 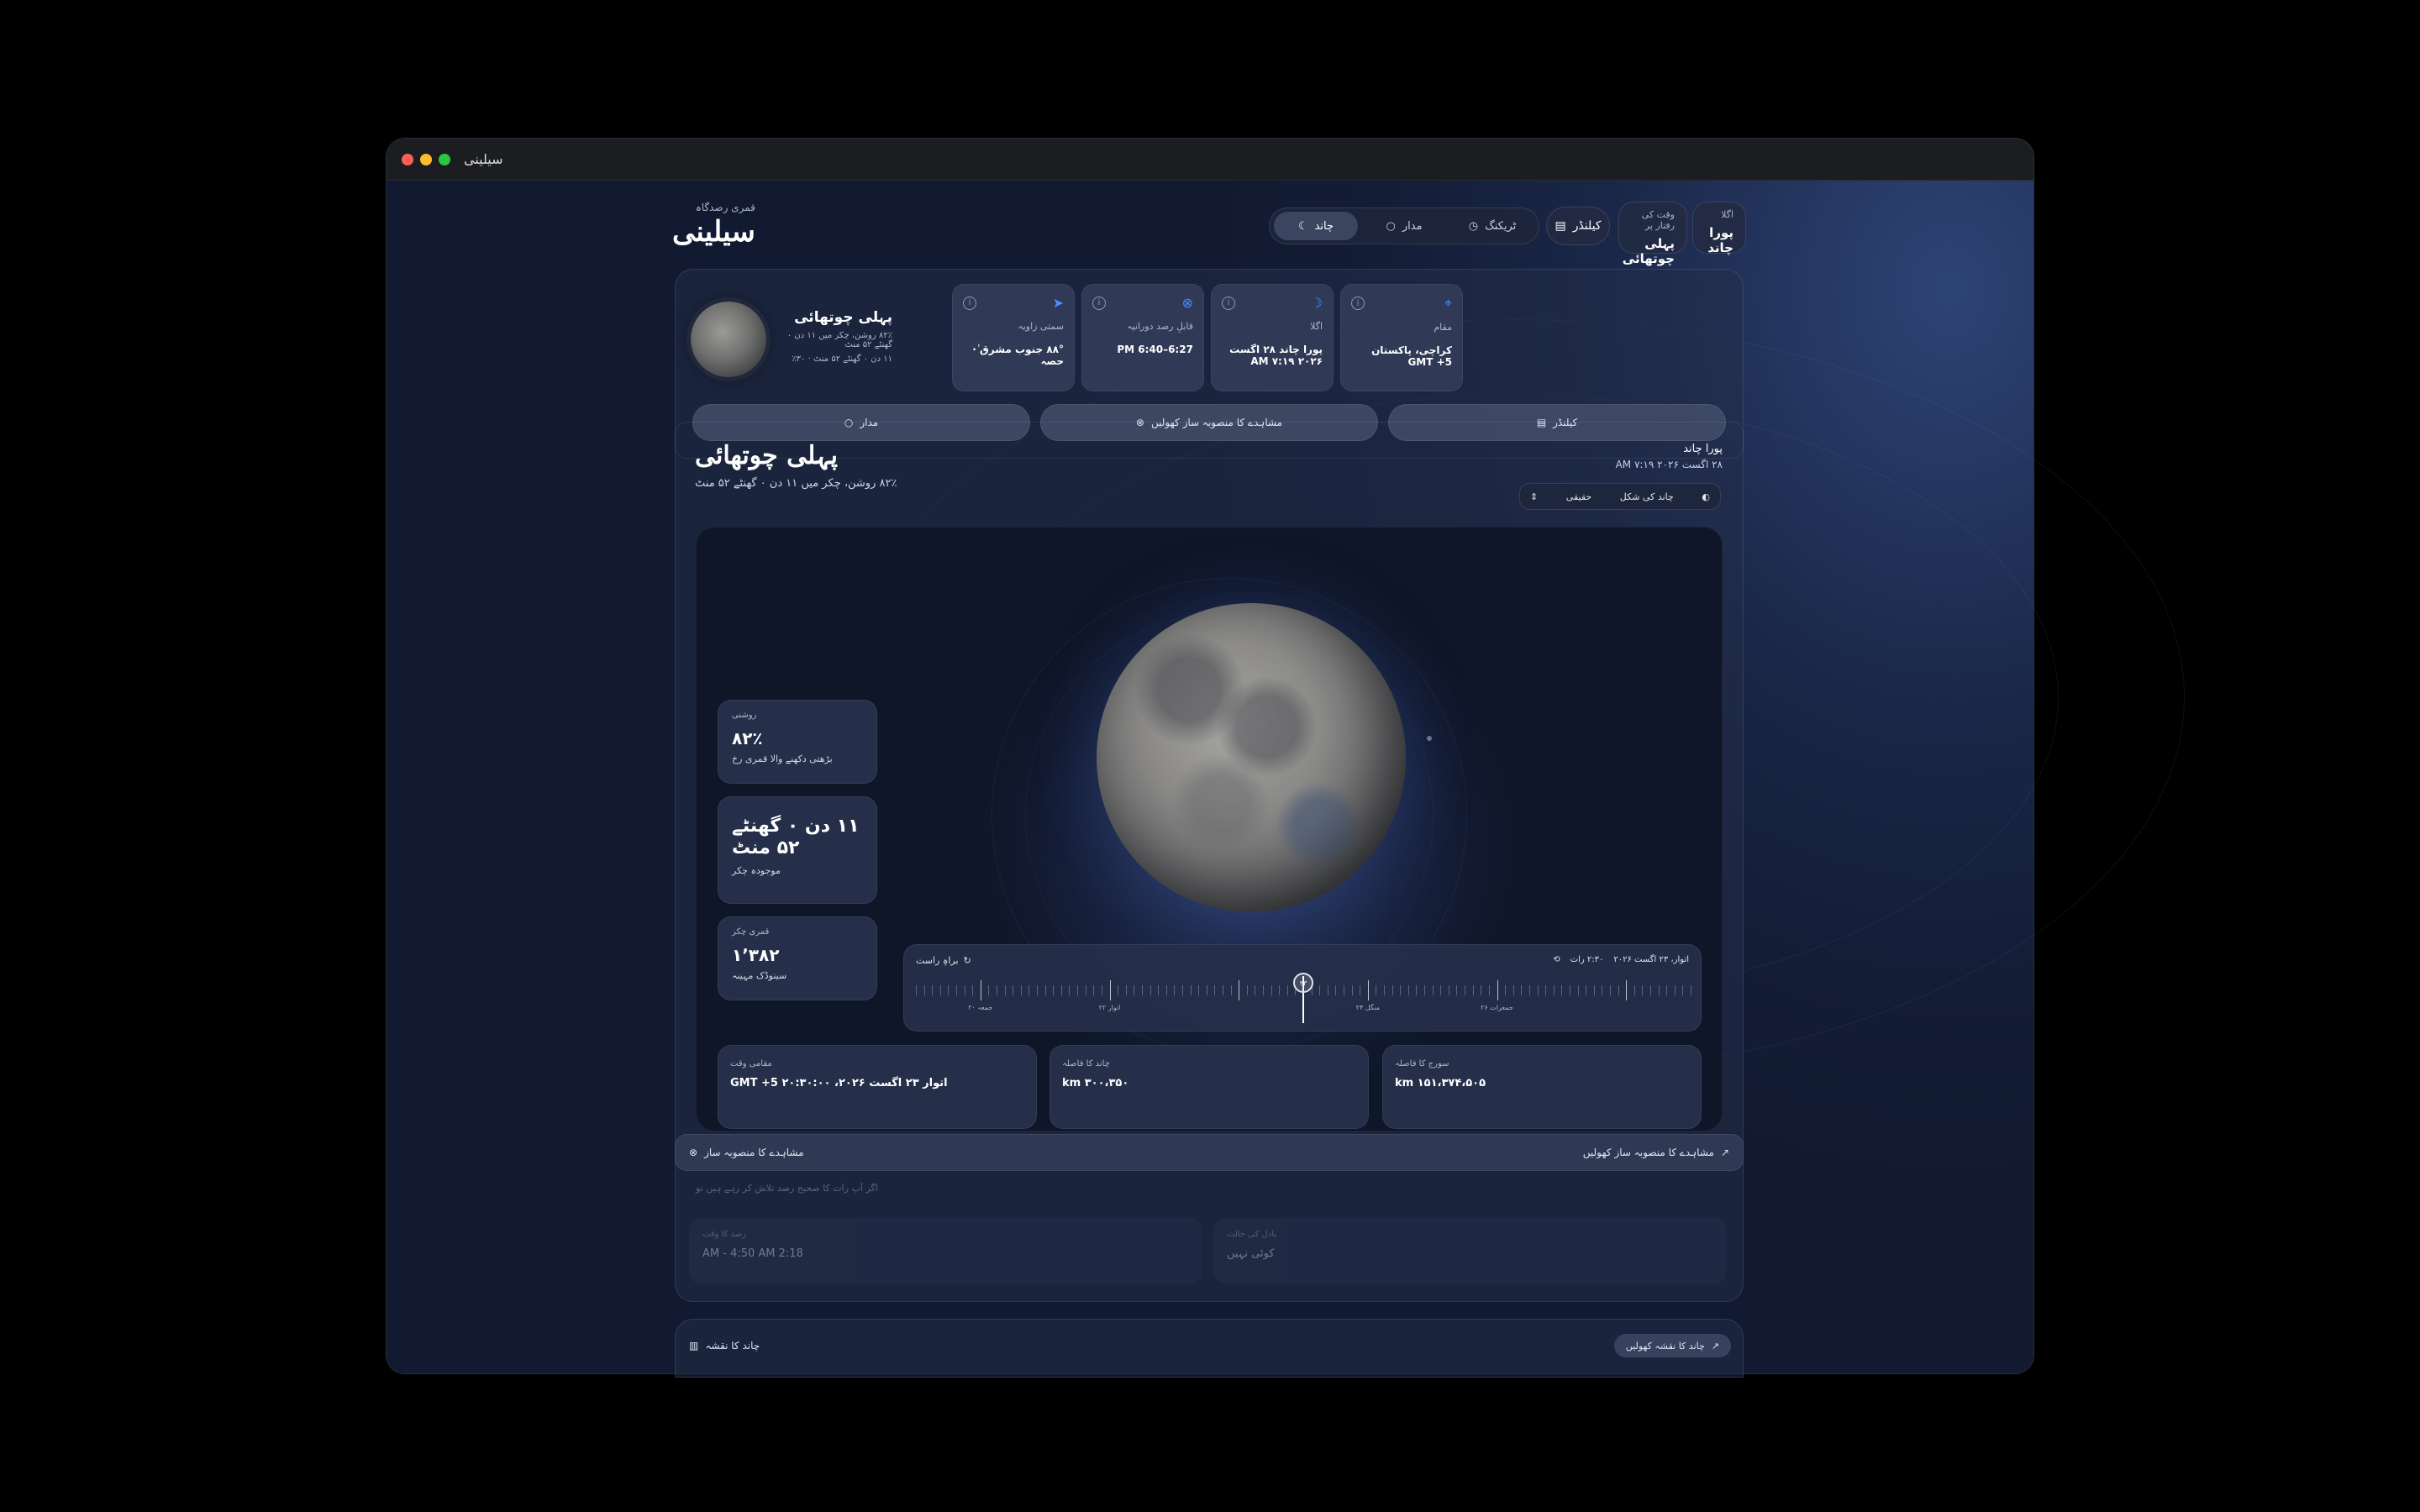 I want to click on info-card-azimuth: ➤ i سمتی زاویہ ۸۸° جنوب مشرق ٰ· حصہ, so click(x=1014, y=337).